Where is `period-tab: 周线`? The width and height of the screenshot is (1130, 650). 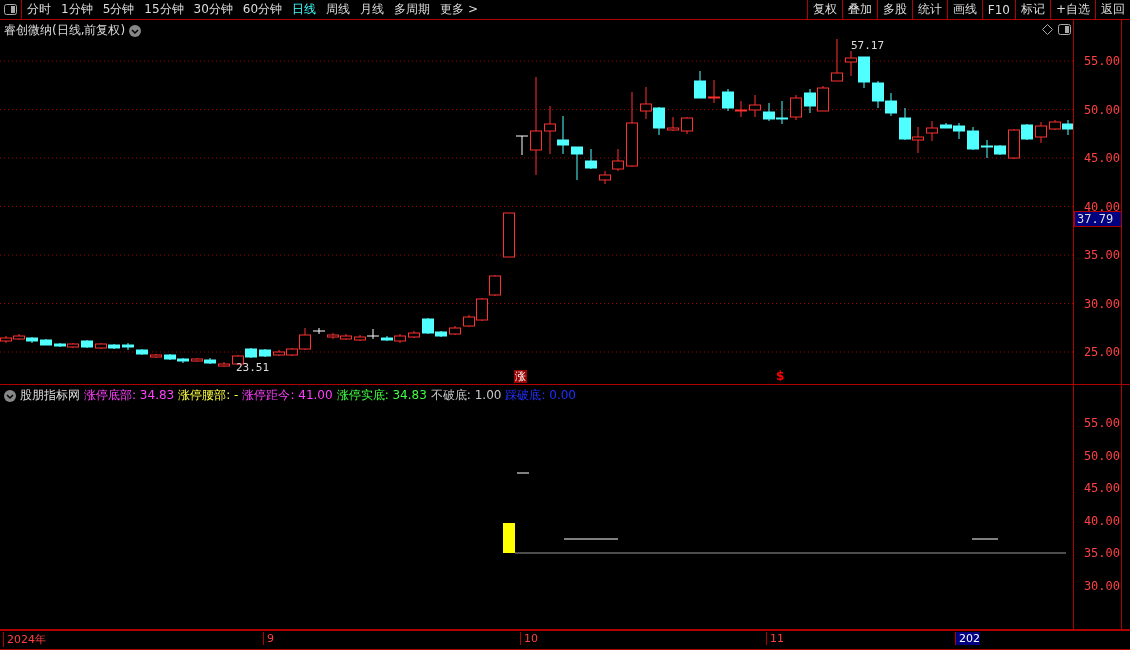 period-tab: 周线 is located at coordinates (338, 9).